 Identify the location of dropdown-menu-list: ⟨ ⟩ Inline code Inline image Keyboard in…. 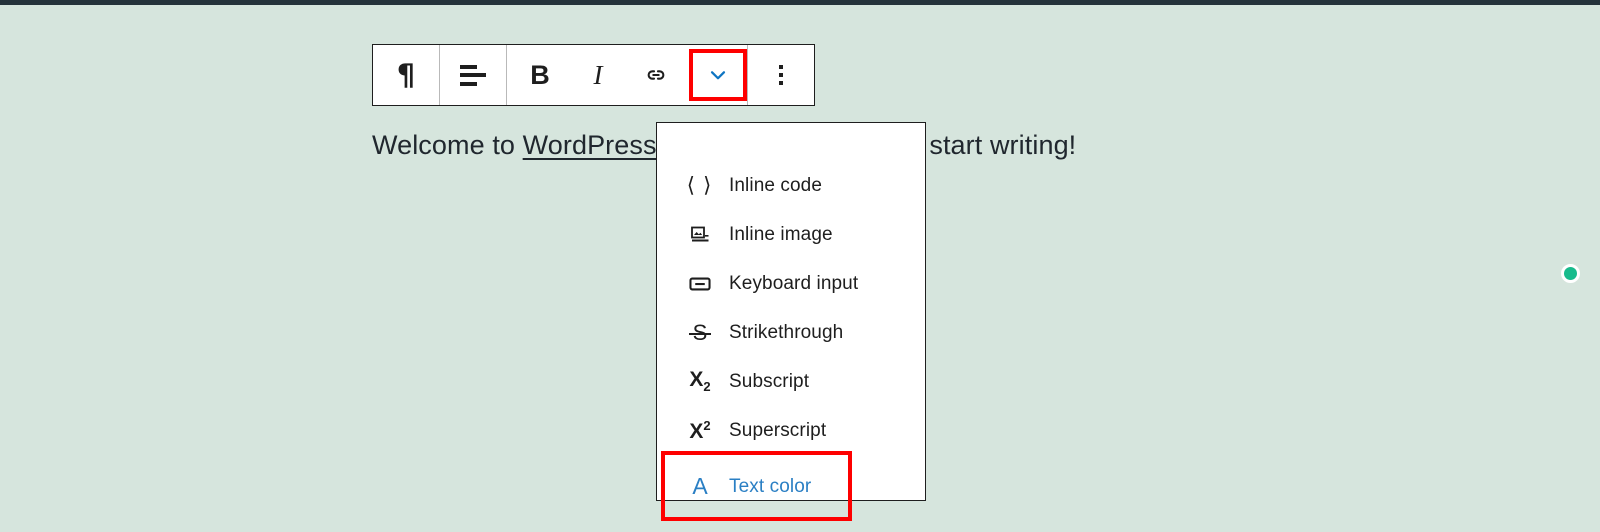
(791, 341).